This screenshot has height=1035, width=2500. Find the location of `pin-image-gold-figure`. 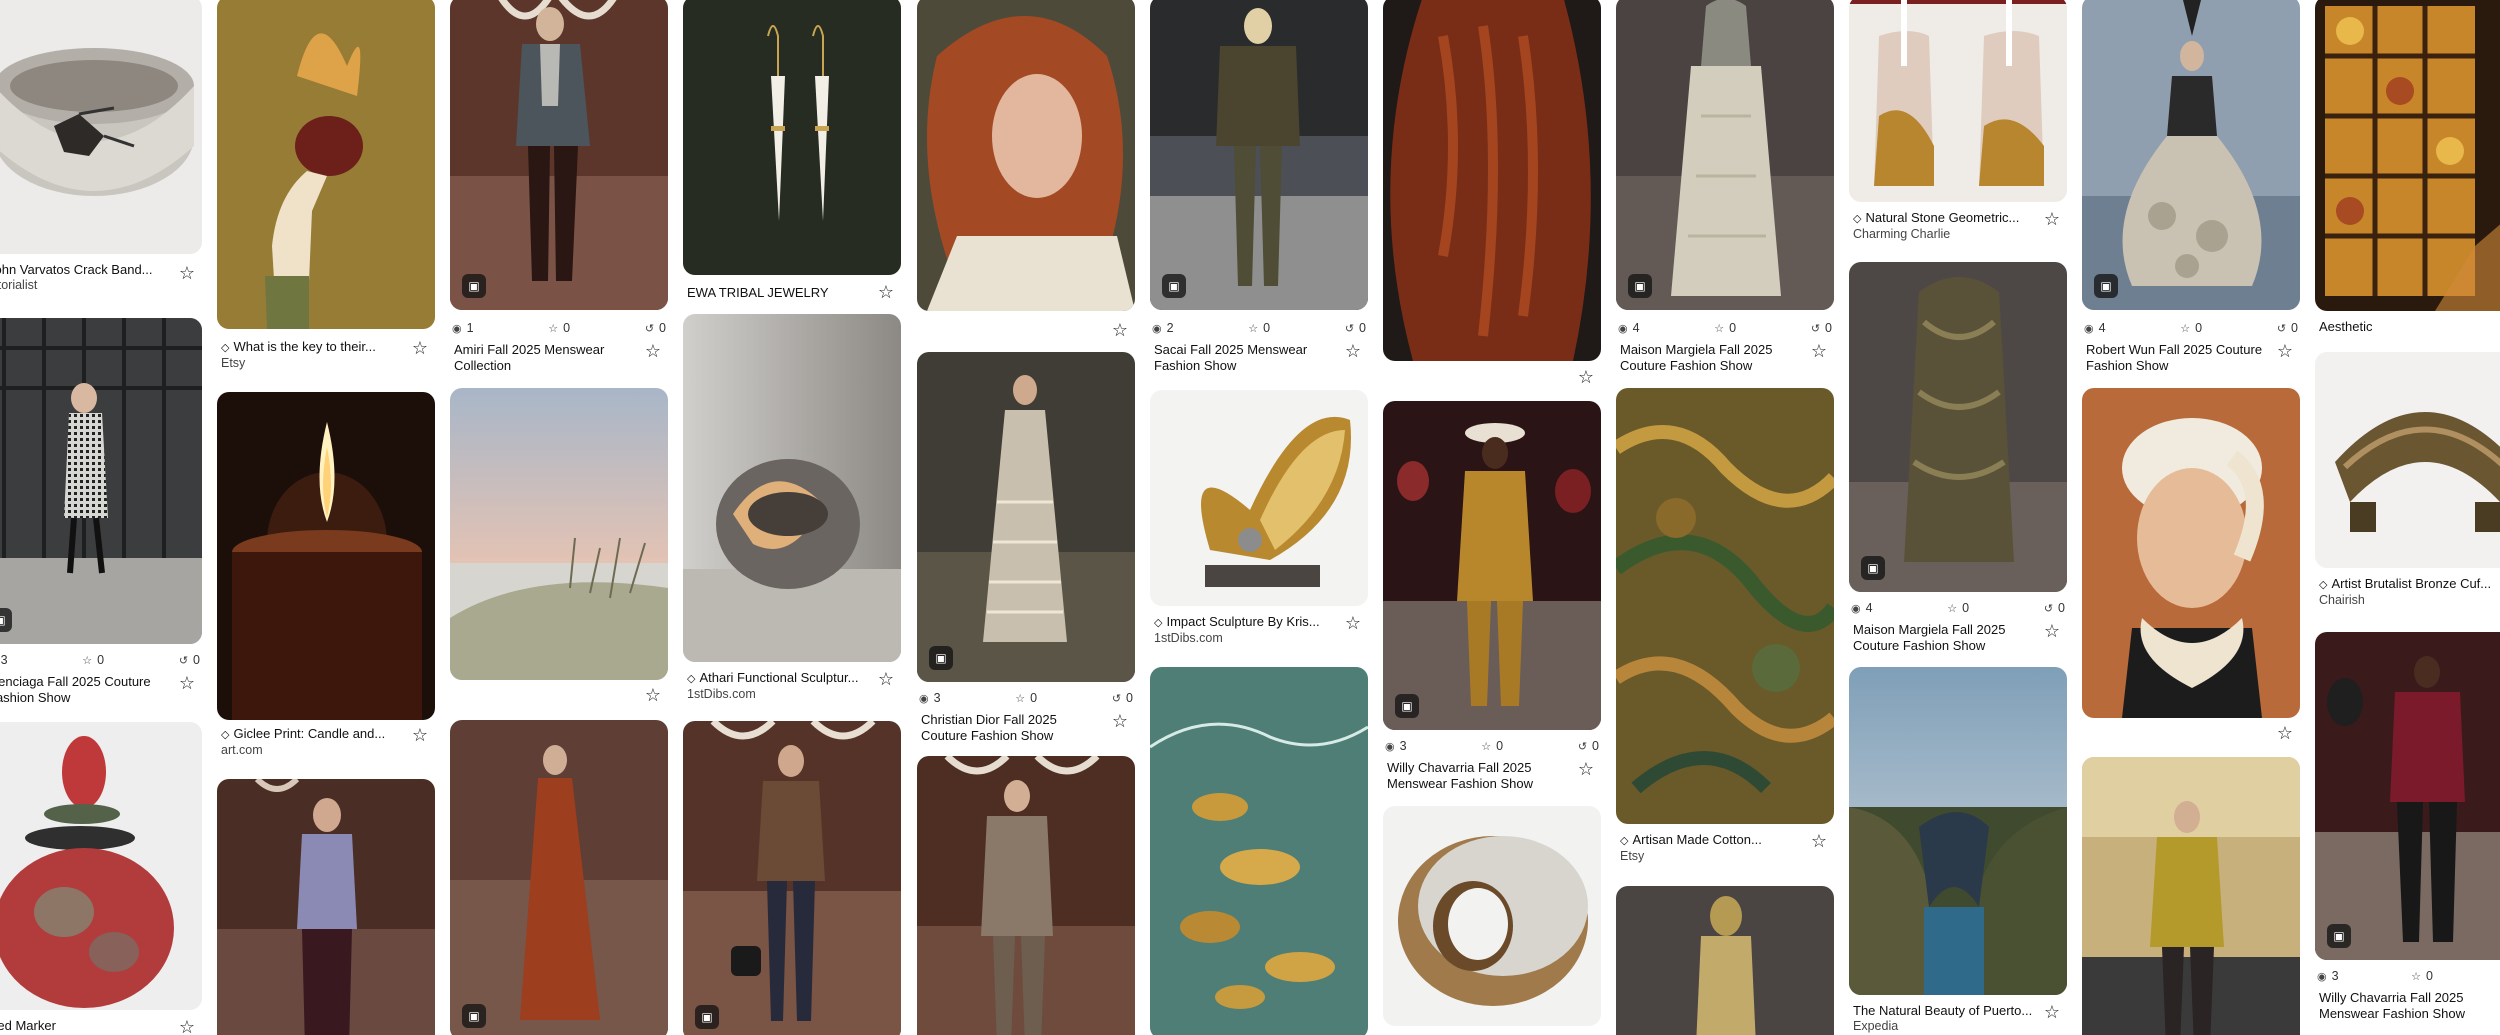

pin-image-gold-figure is located at coordinates (1725, 960).